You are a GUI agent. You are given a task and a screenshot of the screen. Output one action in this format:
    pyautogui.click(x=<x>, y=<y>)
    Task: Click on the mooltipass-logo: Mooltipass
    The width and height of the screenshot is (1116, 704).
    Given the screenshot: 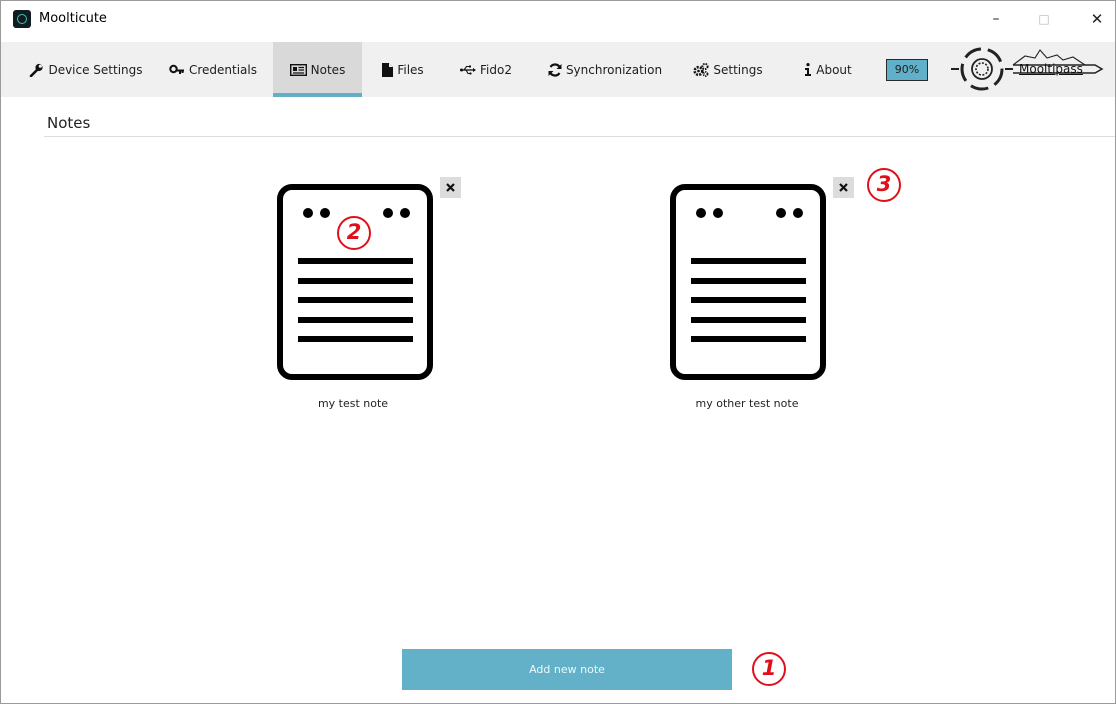 What is the action you would take?
    pyautogui.click(x=1025, y=69)
    